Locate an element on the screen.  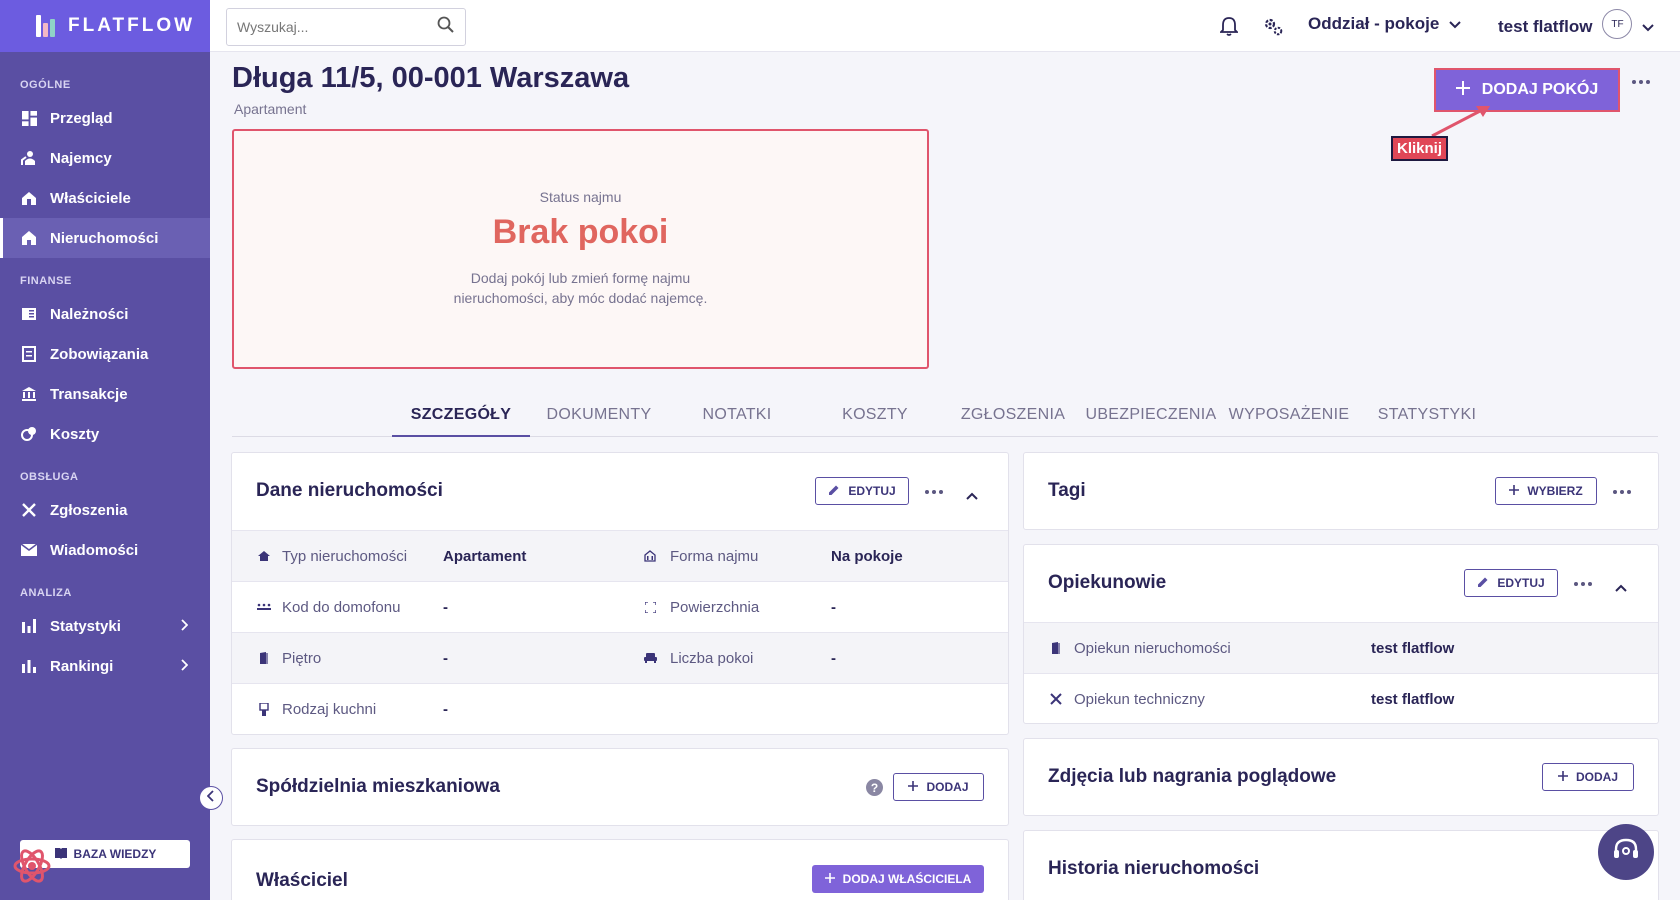
tab-ubezpieczenia: UBEZPIECZENIA is located at coordinates (1151, 421).